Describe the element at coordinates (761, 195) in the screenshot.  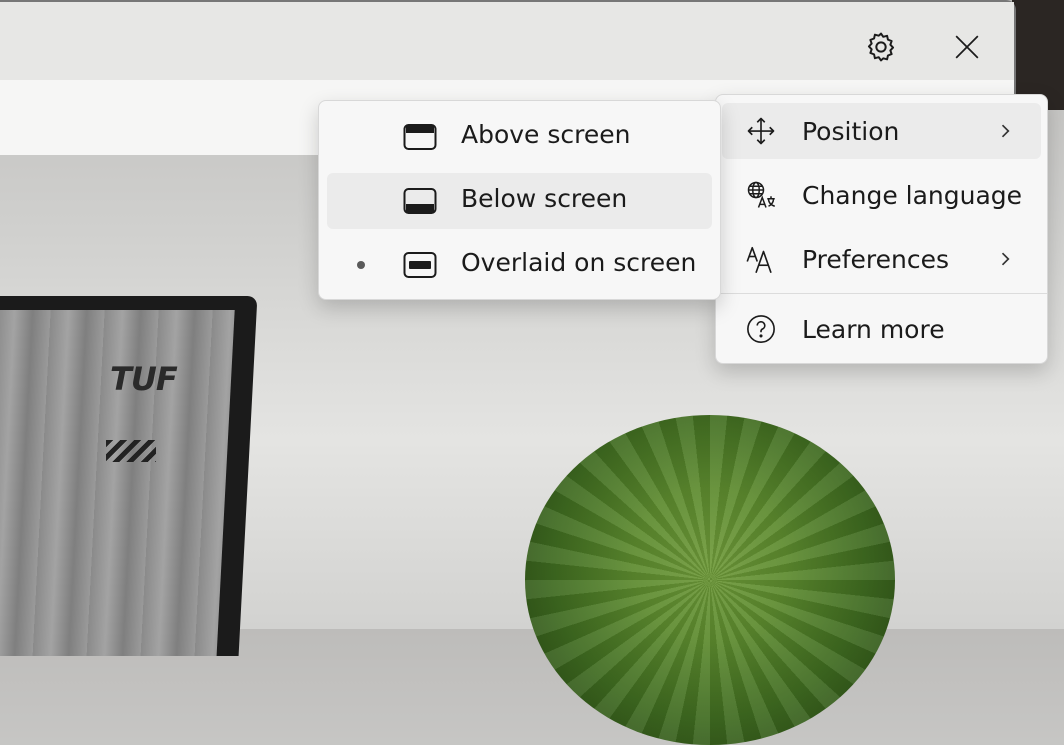
I see `language-icon` at that location.